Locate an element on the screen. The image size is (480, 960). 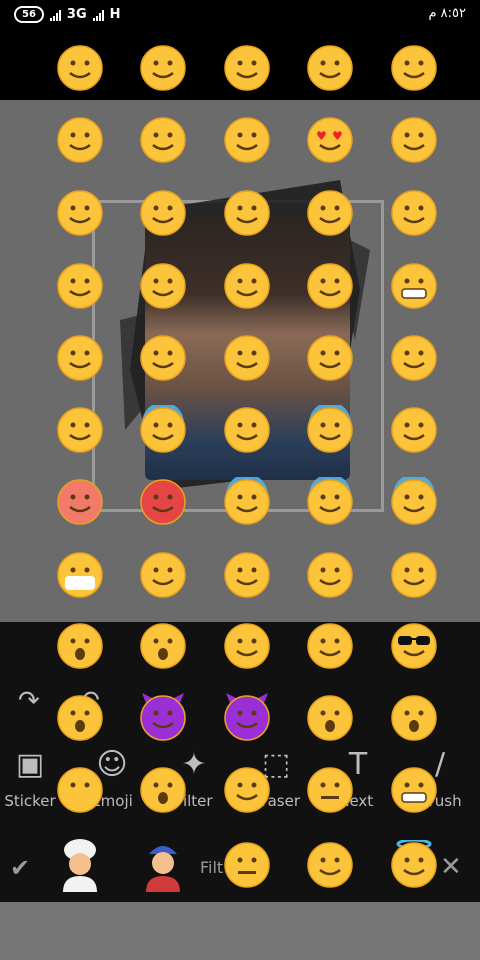
grin-icon is located at coordinates (163, 68).